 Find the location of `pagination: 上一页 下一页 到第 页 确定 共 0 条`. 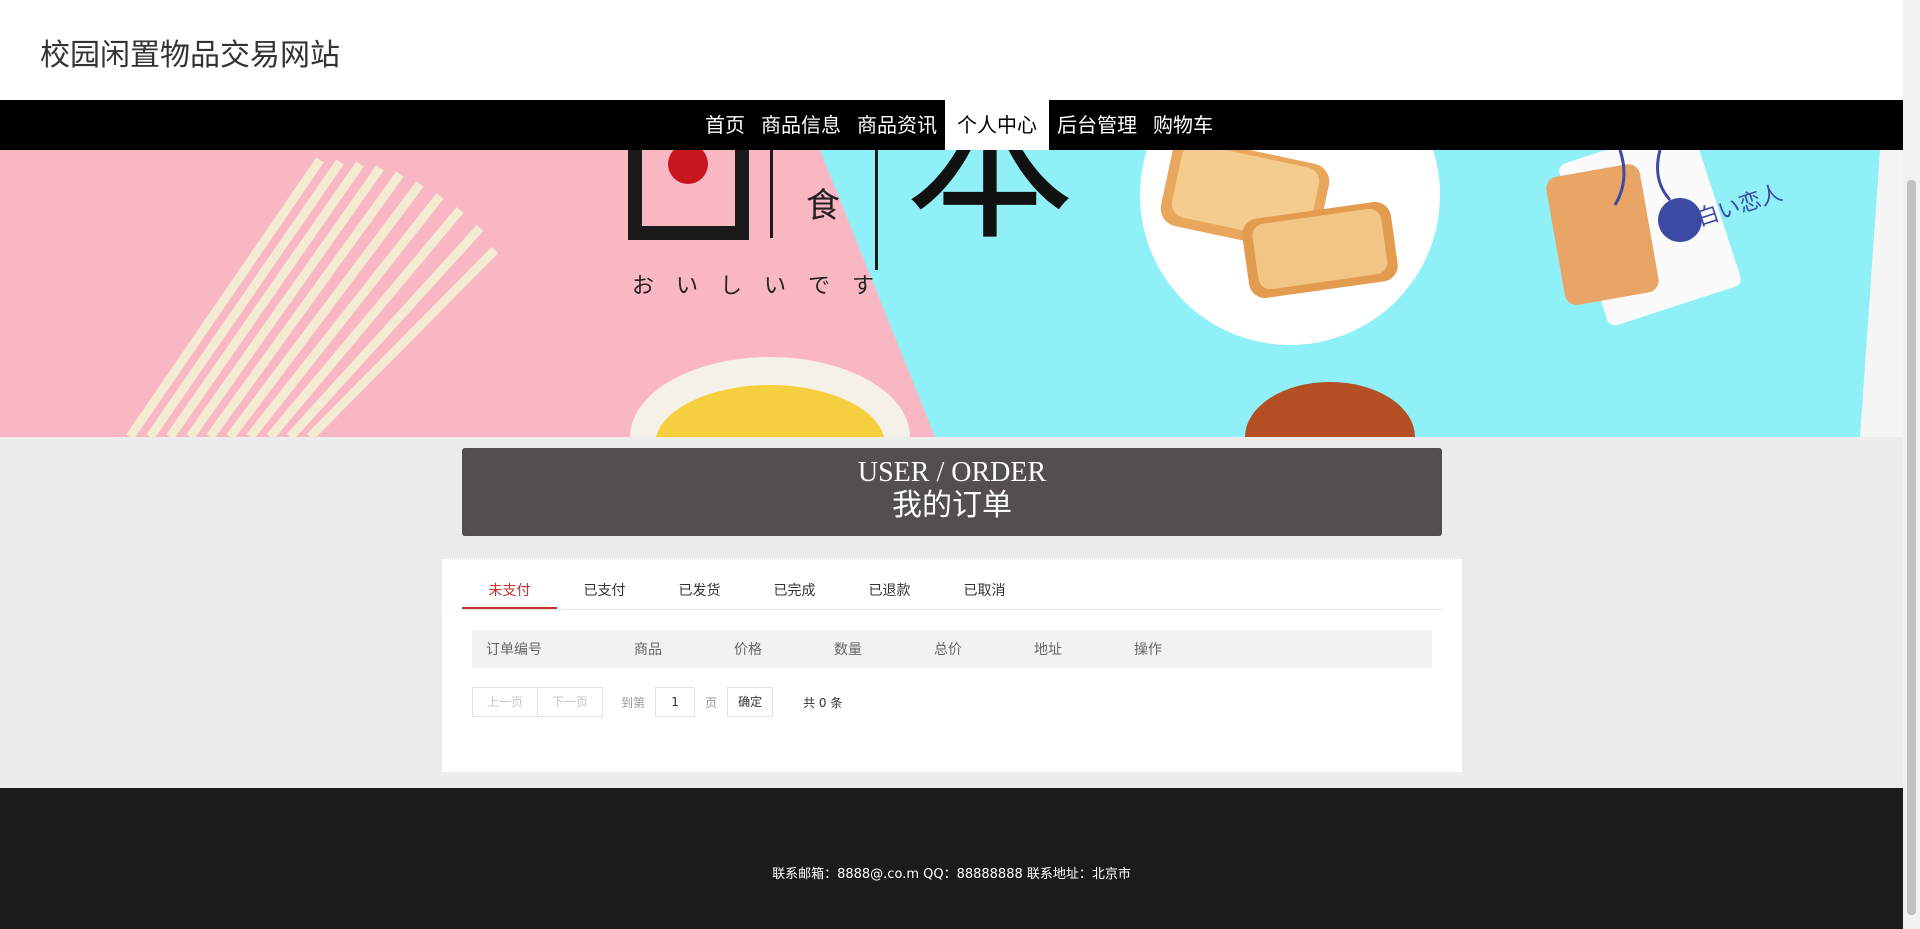

pagination: 上一页 下一页 到第 页 确定 共 0 条 is located at coordinates (657, 702).